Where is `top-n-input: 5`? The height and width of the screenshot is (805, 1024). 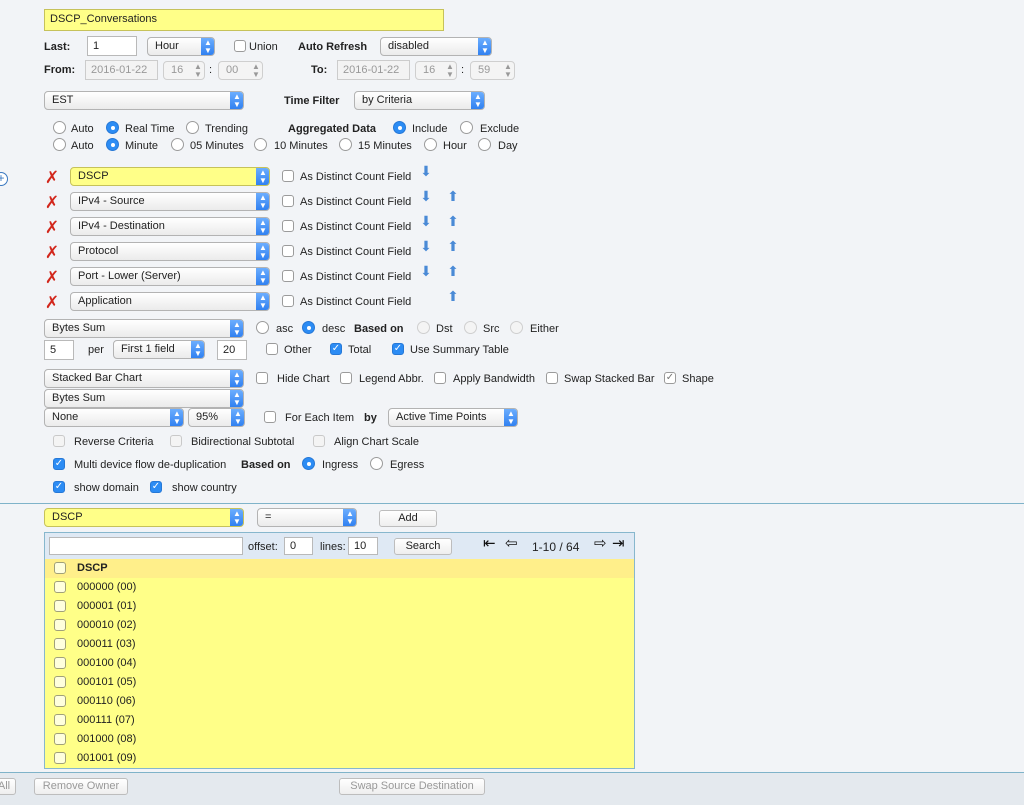
top-n-input: 5 is located at coordinates (59, 350).